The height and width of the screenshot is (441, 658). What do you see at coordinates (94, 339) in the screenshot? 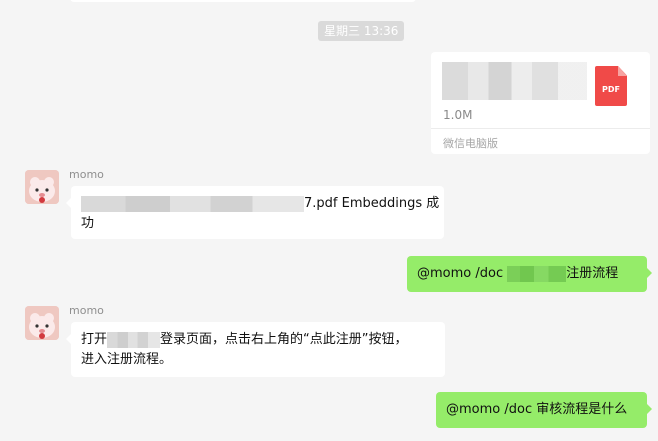
I see `message-text-prefix: 打开` at bounding box center [94, 339].